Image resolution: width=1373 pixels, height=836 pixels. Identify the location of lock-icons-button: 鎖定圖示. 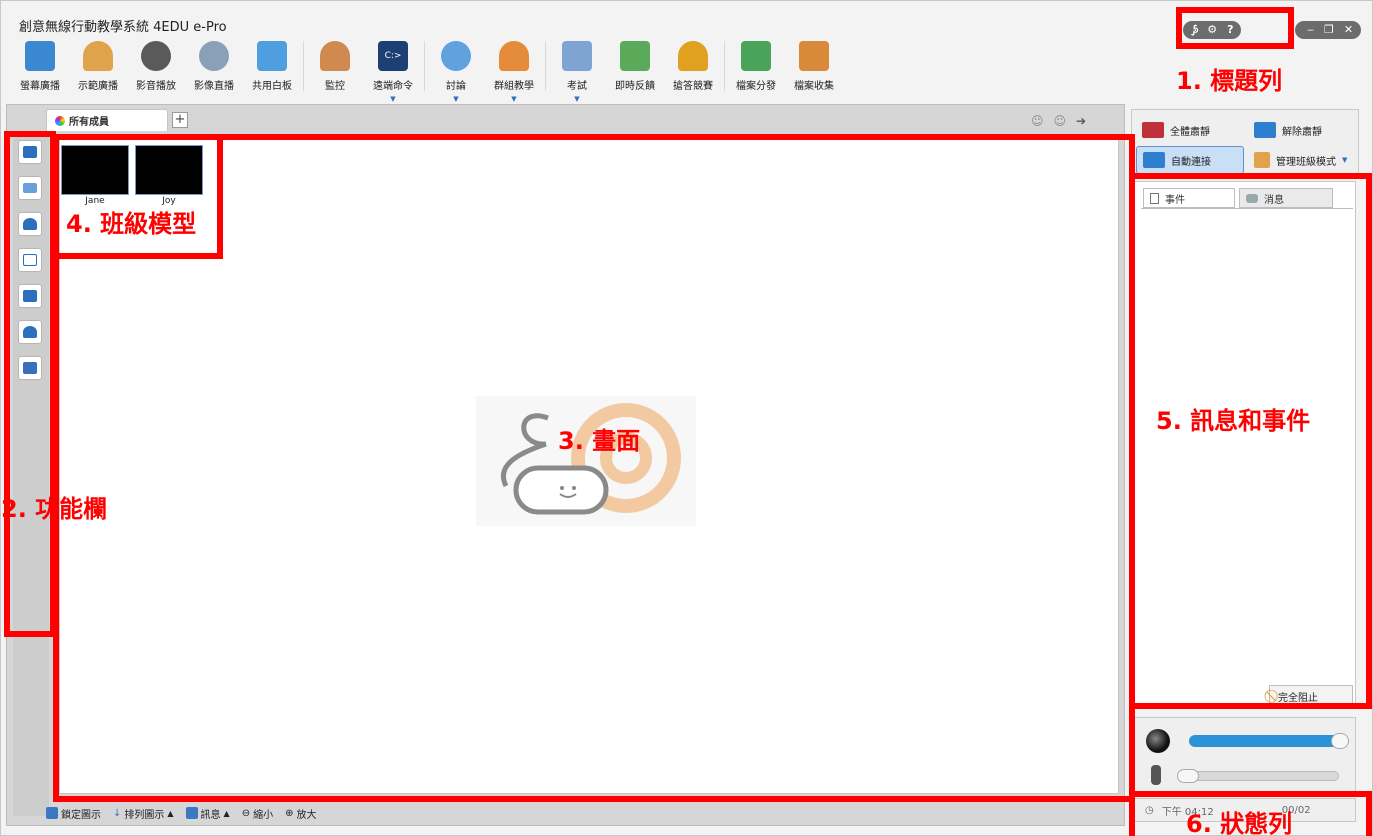
(73, 813).